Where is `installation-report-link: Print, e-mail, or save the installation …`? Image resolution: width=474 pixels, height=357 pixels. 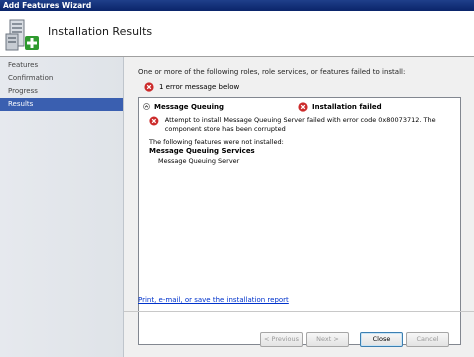 installation-report-link: Print, e-mail, or save the installation … is located at coordinates (213, 300).